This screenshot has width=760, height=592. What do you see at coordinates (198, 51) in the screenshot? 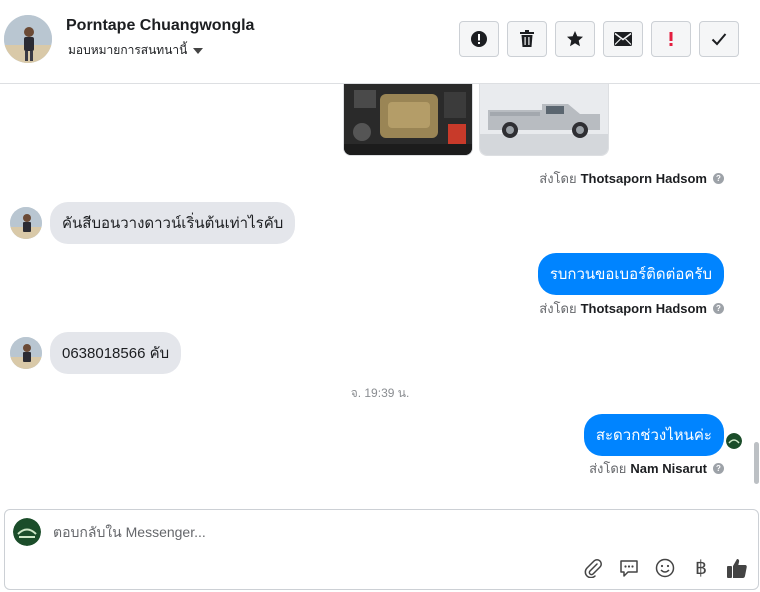
I see `caret-down-icon` at bounding box center [198, 51].